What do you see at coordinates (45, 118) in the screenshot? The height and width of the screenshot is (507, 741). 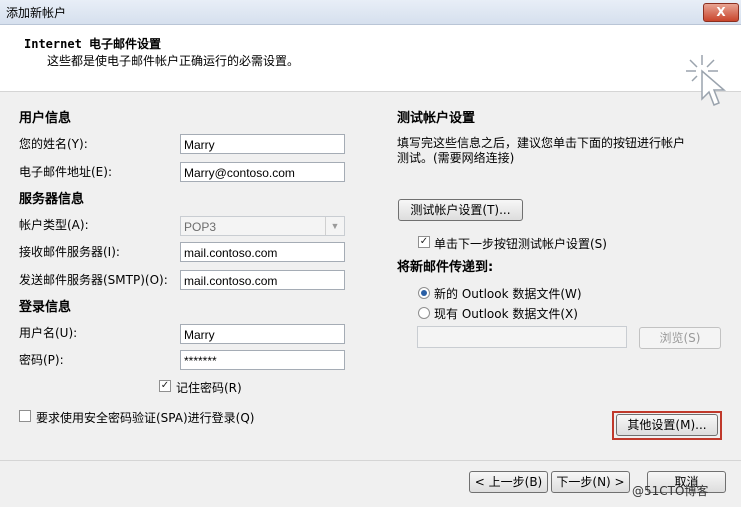 I see `user-info-heading: 用户信息` at bounding box center [45, 118].